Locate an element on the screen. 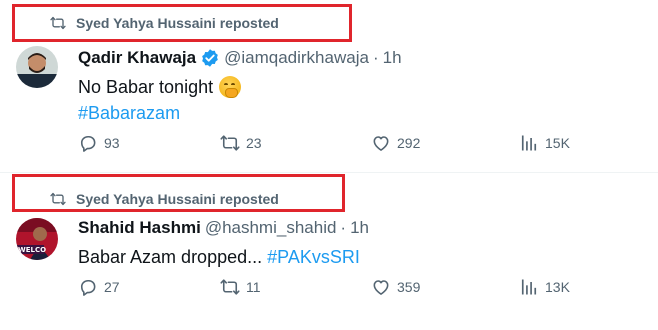 Image resolution: width=658 pixels, height=330 pixels. repost-button: 11 is located at coordinates (240, 287).